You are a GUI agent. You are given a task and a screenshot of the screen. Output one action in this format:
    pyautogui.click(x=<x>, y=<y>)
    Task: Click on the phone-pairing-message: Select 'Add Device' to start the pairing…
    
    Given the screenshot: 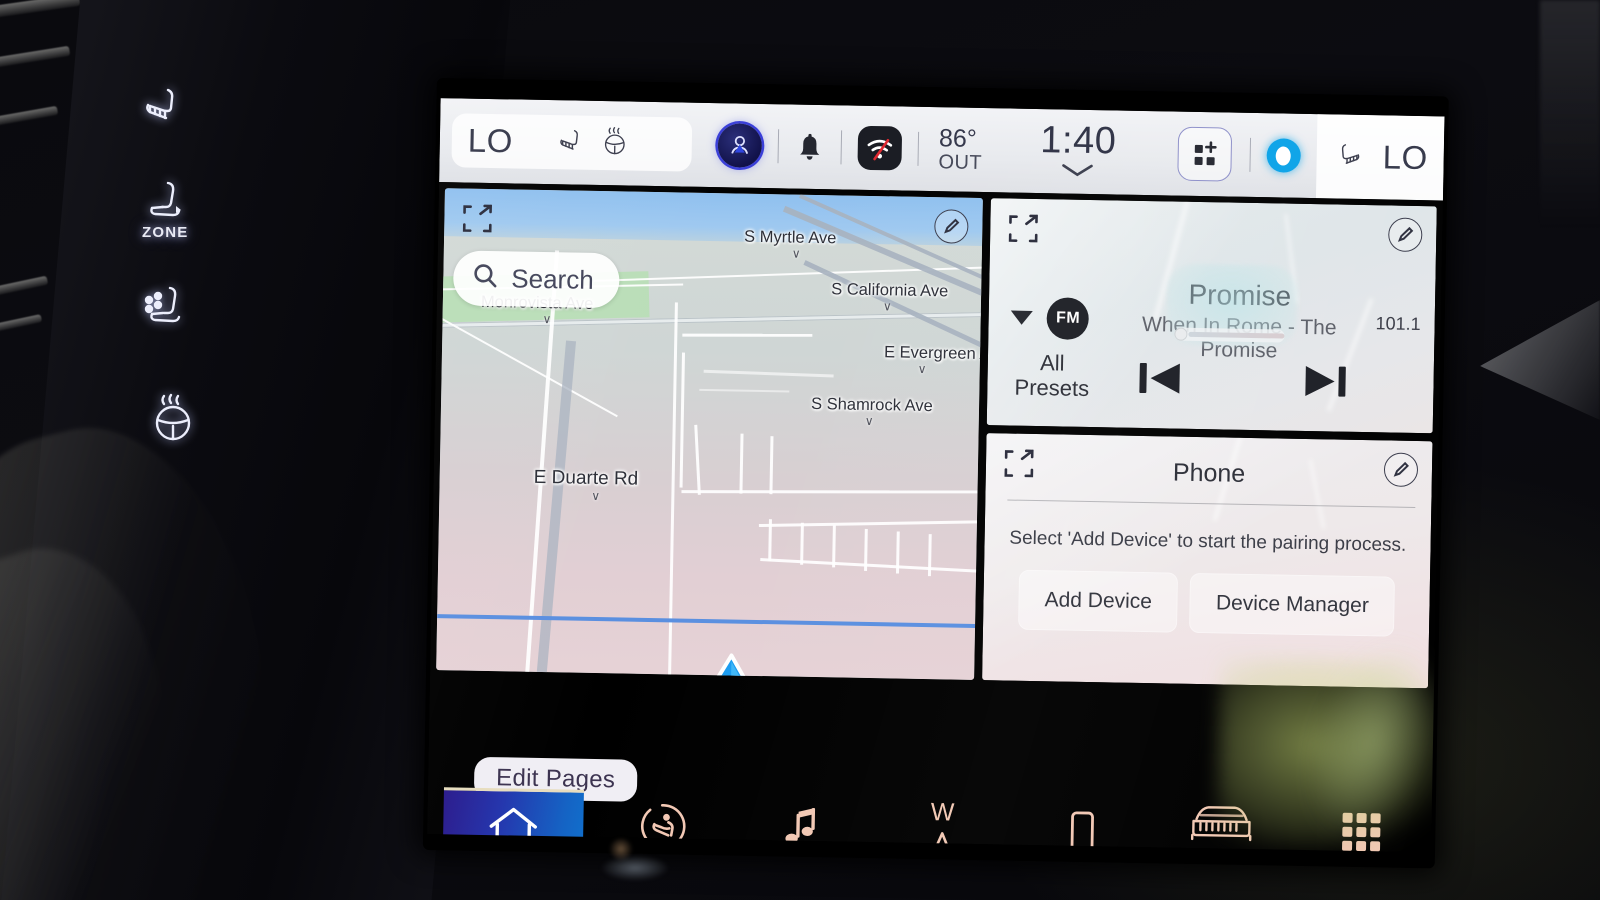 What is the action you would take?
    pyautogui.click(x=1208, y=541)
    